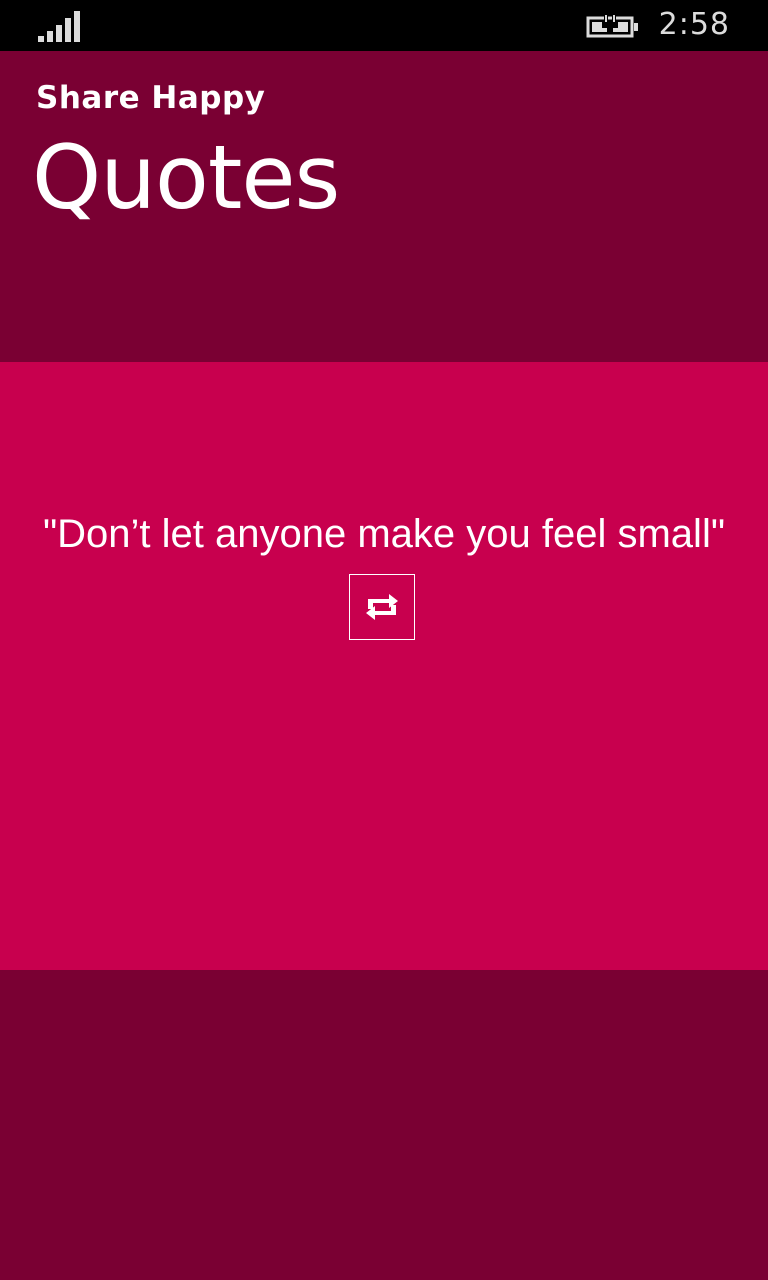 This screenshot has width=768, height=1280. I want to click on quote-text: "Don’t let anyone make you feel small", so click(384, 534).